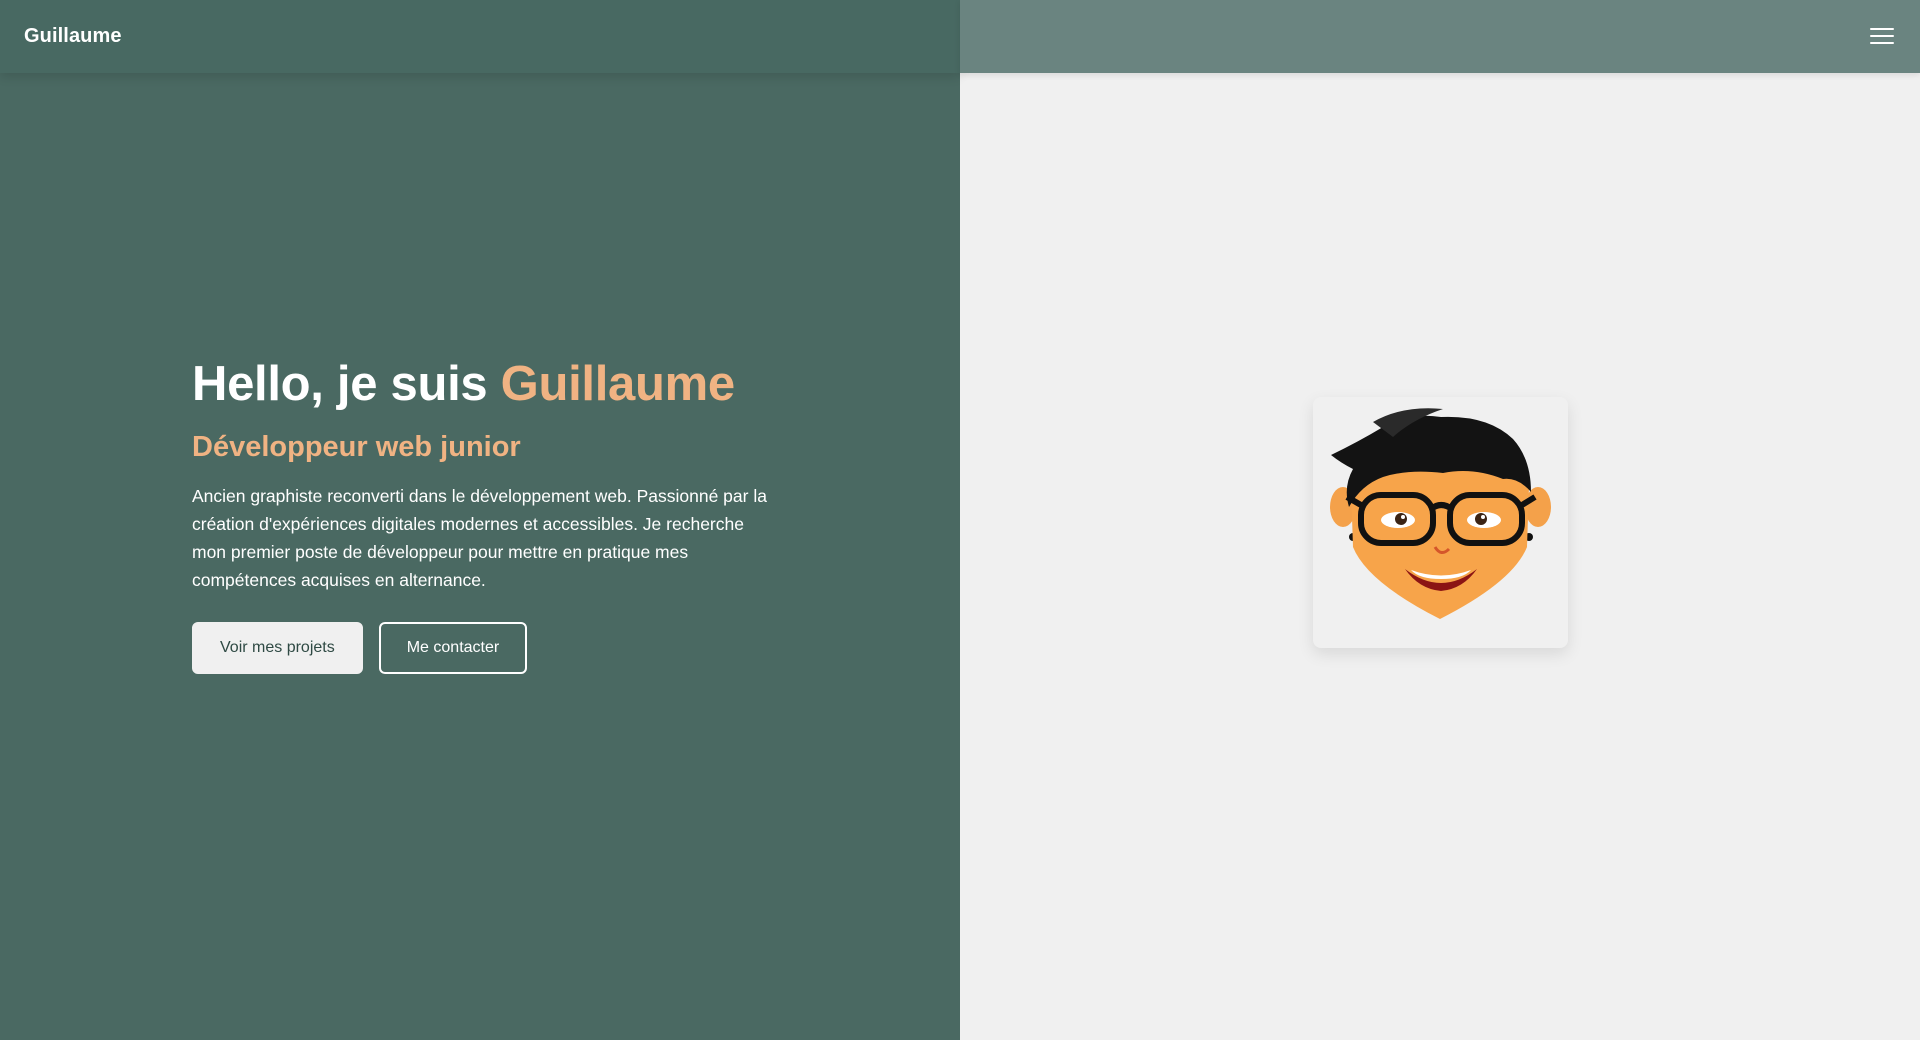 The height and width of the screenshot is (1040, 1920). I want to click on avatar-card, so click(1440, 522).